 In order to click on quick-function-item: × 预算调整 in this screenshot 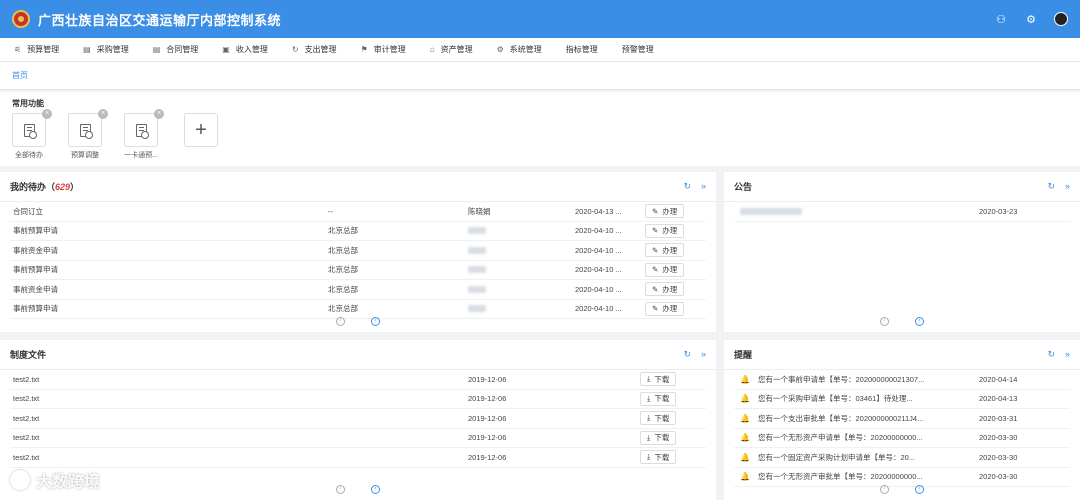, I will do `click(88, 134)`.